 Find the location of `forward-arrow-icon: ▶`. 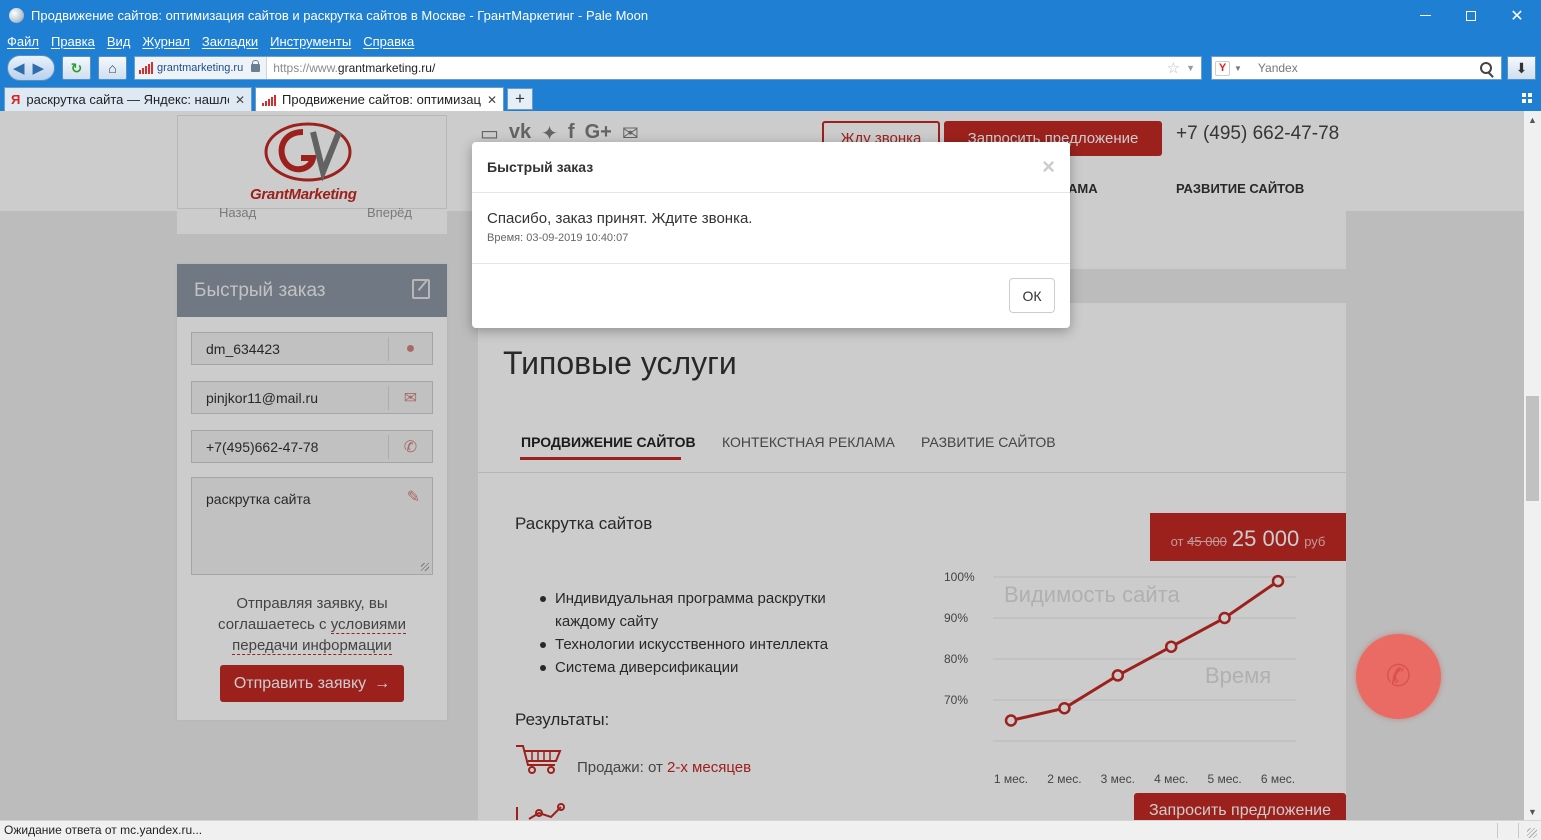

forward-arrow-icon: ▶ is located at coordinates (39, 68).